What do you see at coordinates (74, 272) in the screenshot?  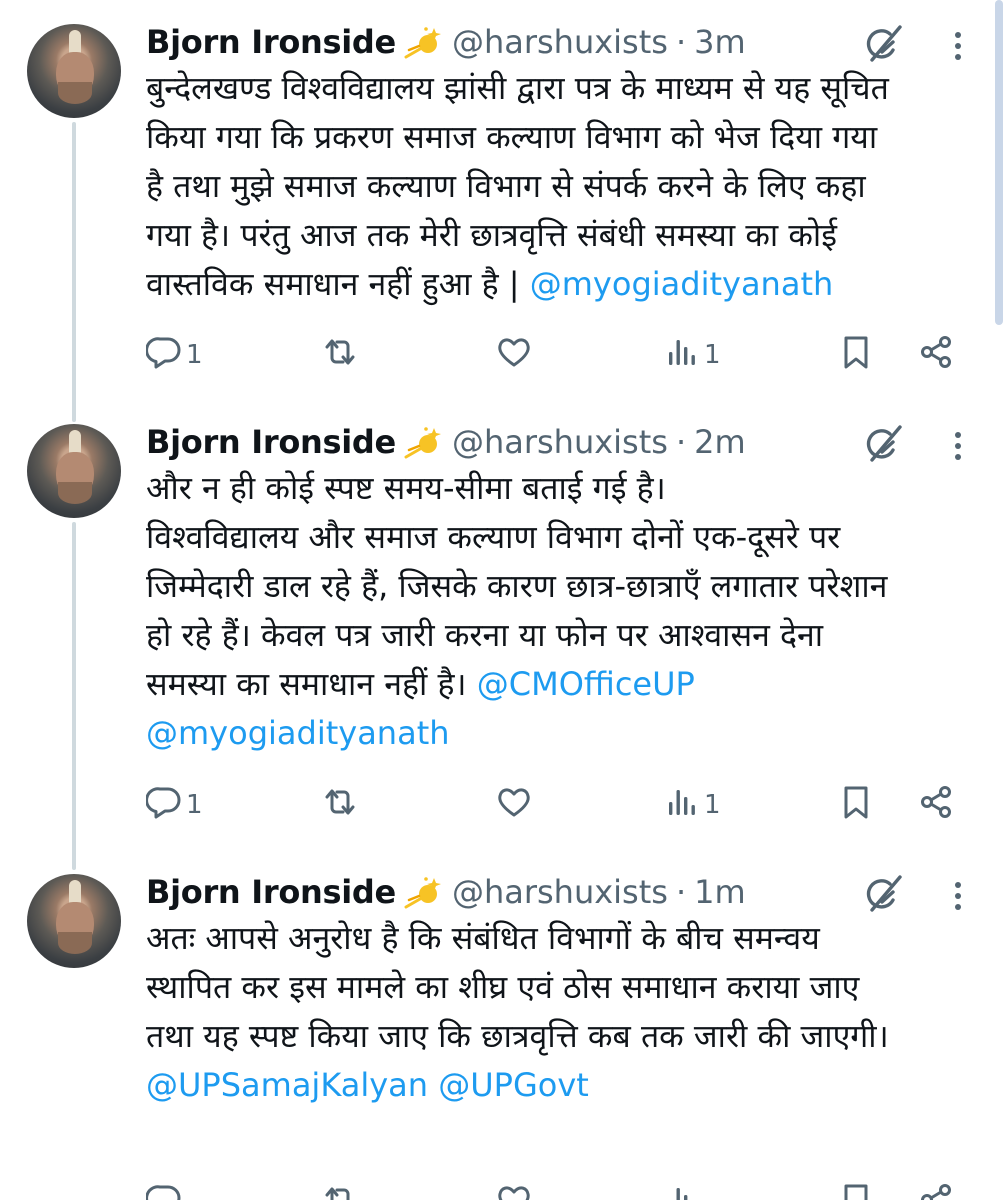 I see `thread-line` at bounding box center [74, 272].